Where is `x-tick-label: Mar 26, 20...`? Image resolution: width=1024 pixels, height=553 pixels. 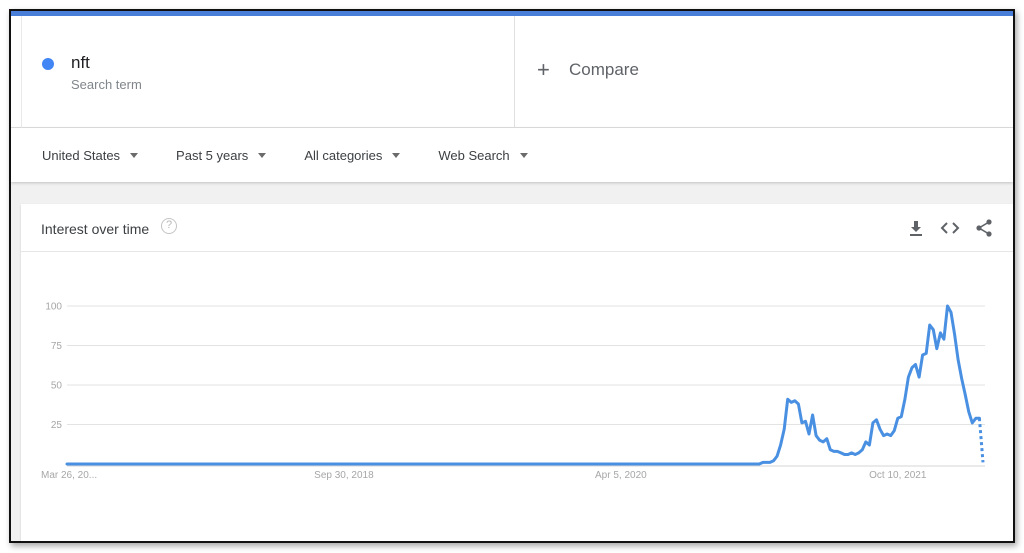
x-tick-label: Mar 26, 20... is located at coordinates (69, 475).